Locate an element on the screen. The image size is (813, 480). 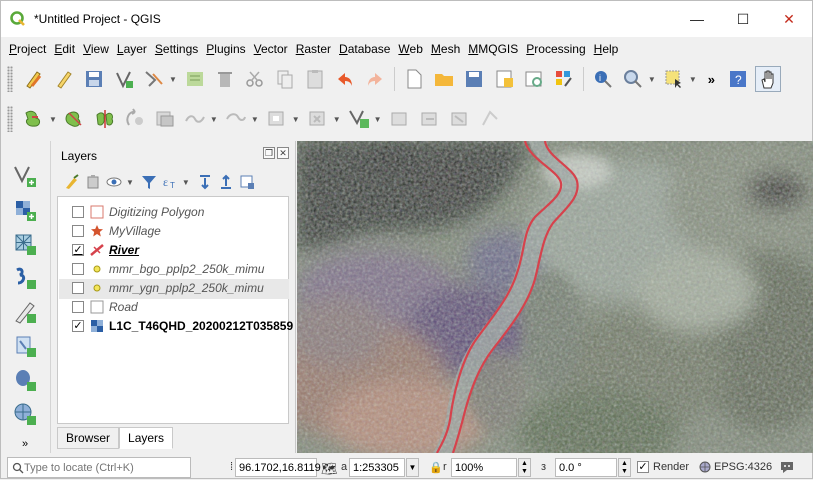
layer-row-myvillage: MyVillage is located at coordinates (116, 231).